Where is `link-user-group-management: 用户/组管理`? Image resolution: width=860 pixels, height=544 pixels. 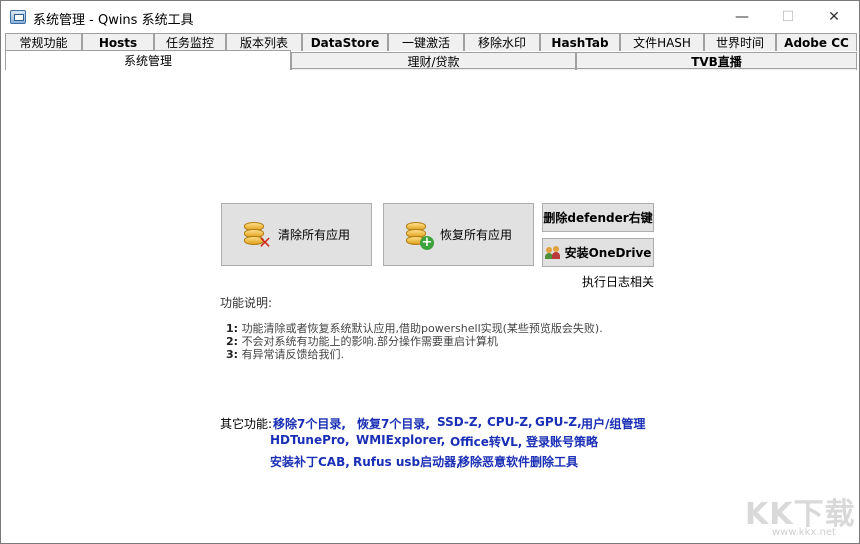 link-user-group-management: 用户/组管理 is located at coordinates (613, 423).